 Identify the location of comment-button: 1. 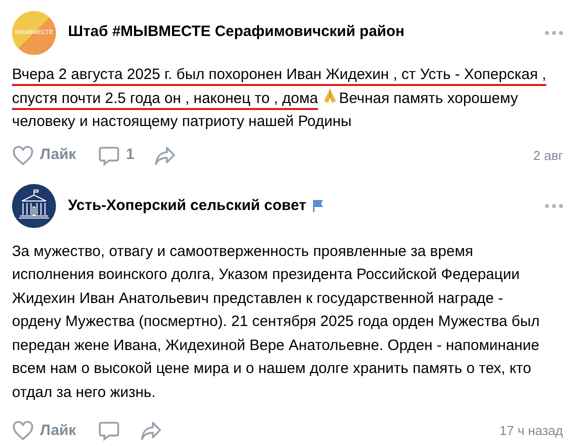
(116, 155).